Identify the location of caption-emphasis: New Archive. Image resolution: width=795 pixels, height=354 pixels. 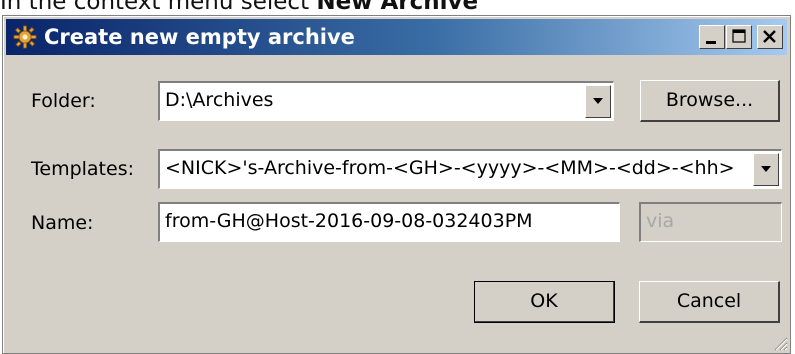
(397, 7).